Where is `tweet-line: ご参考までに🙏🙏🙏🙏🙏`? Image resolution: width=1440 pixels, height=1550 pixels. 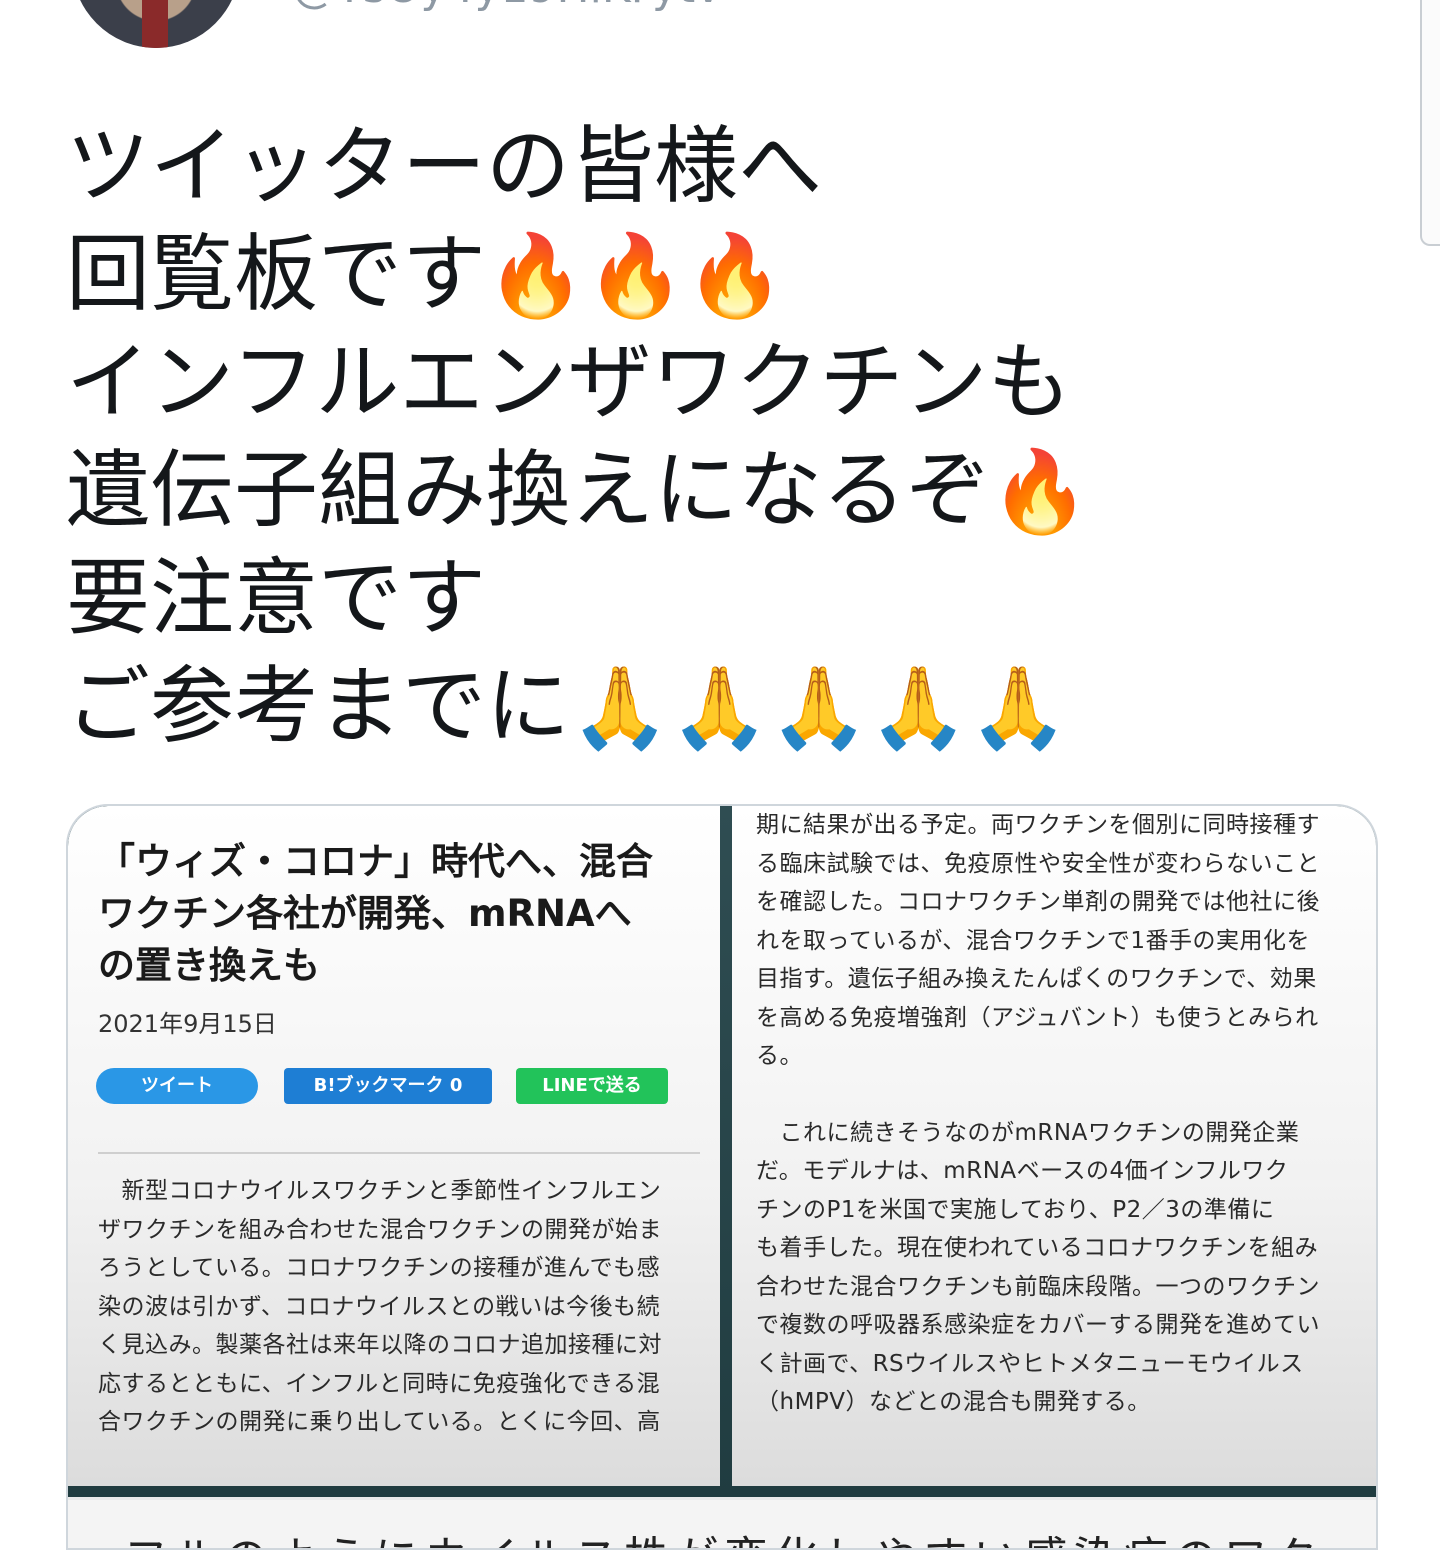 tweet-line: ご参考までに🙏🙏🙏🙏🙏 is located at coordinates (666, 706).